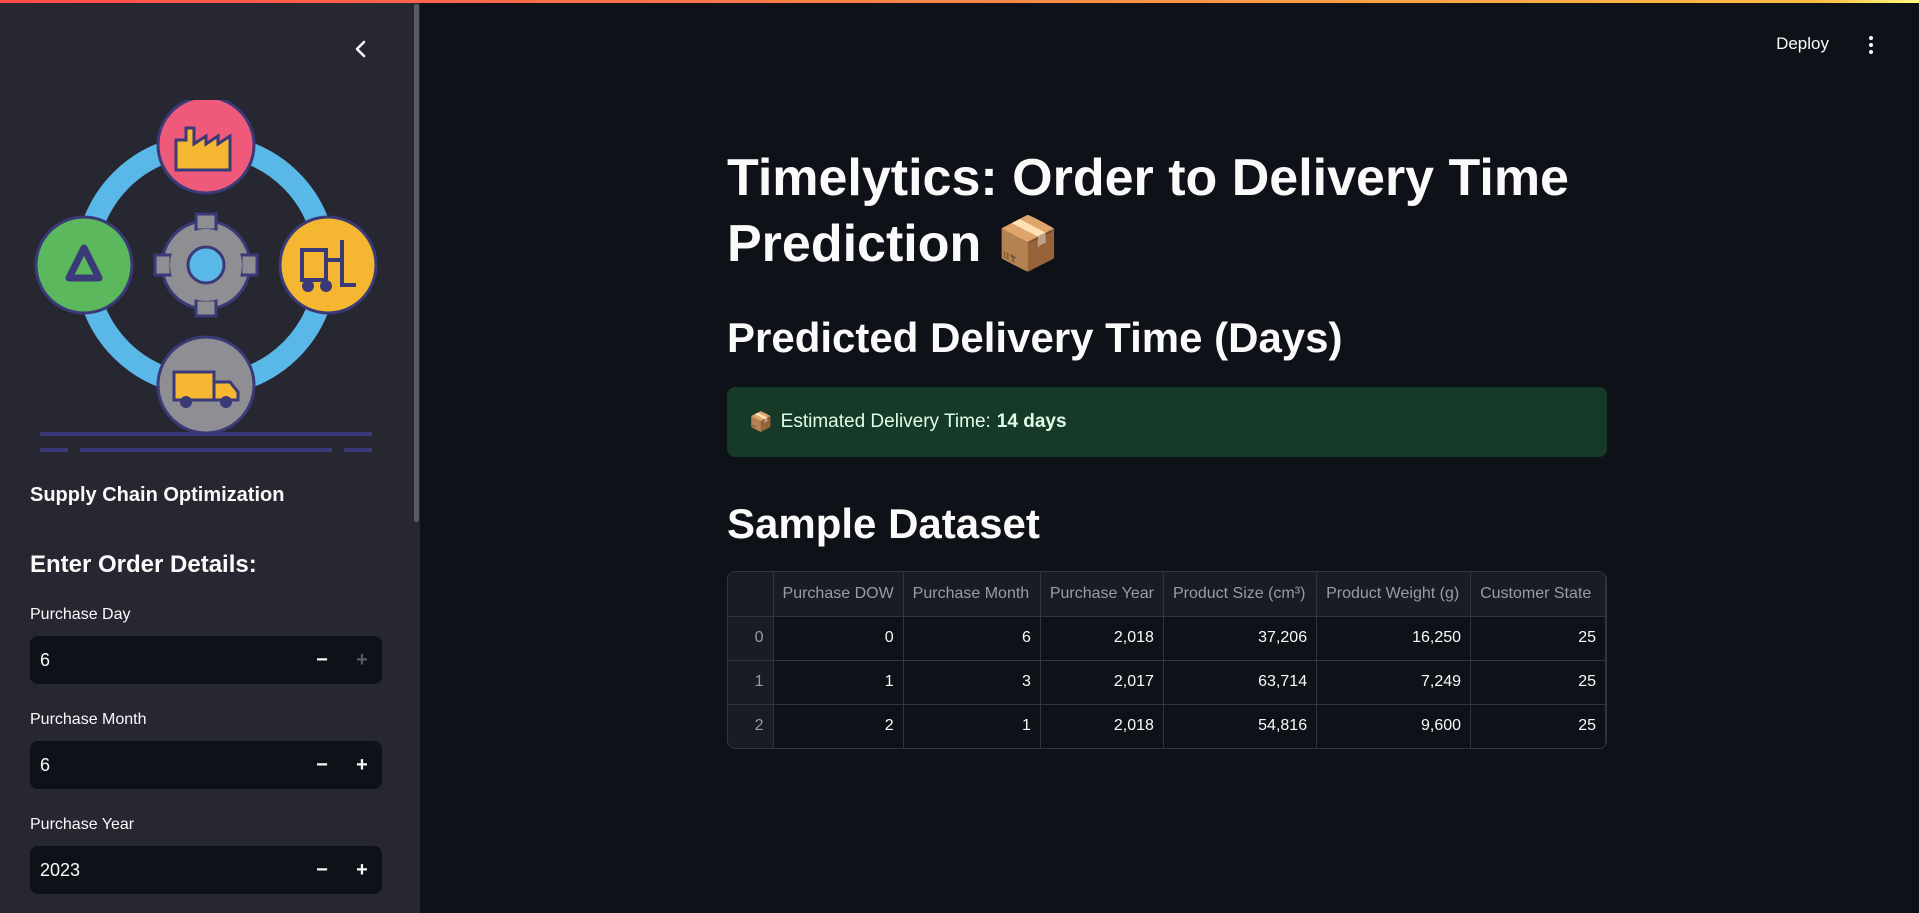 The height and width of the screenshot is (913, 1919). What do you see at coordinates (80, 614) in the screenshot?
I see `purchase-day-label: Purchase Day` at bounding box center [80, 614].